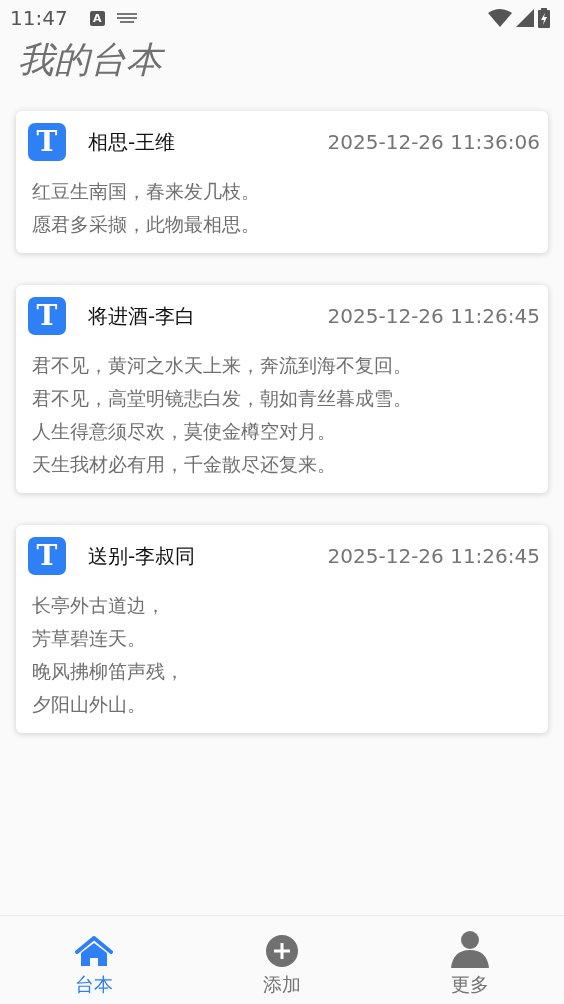  Describe the element at coordinates (142, 317) in the screenshot. I see `script-title: 将进酒-李白` at that location.